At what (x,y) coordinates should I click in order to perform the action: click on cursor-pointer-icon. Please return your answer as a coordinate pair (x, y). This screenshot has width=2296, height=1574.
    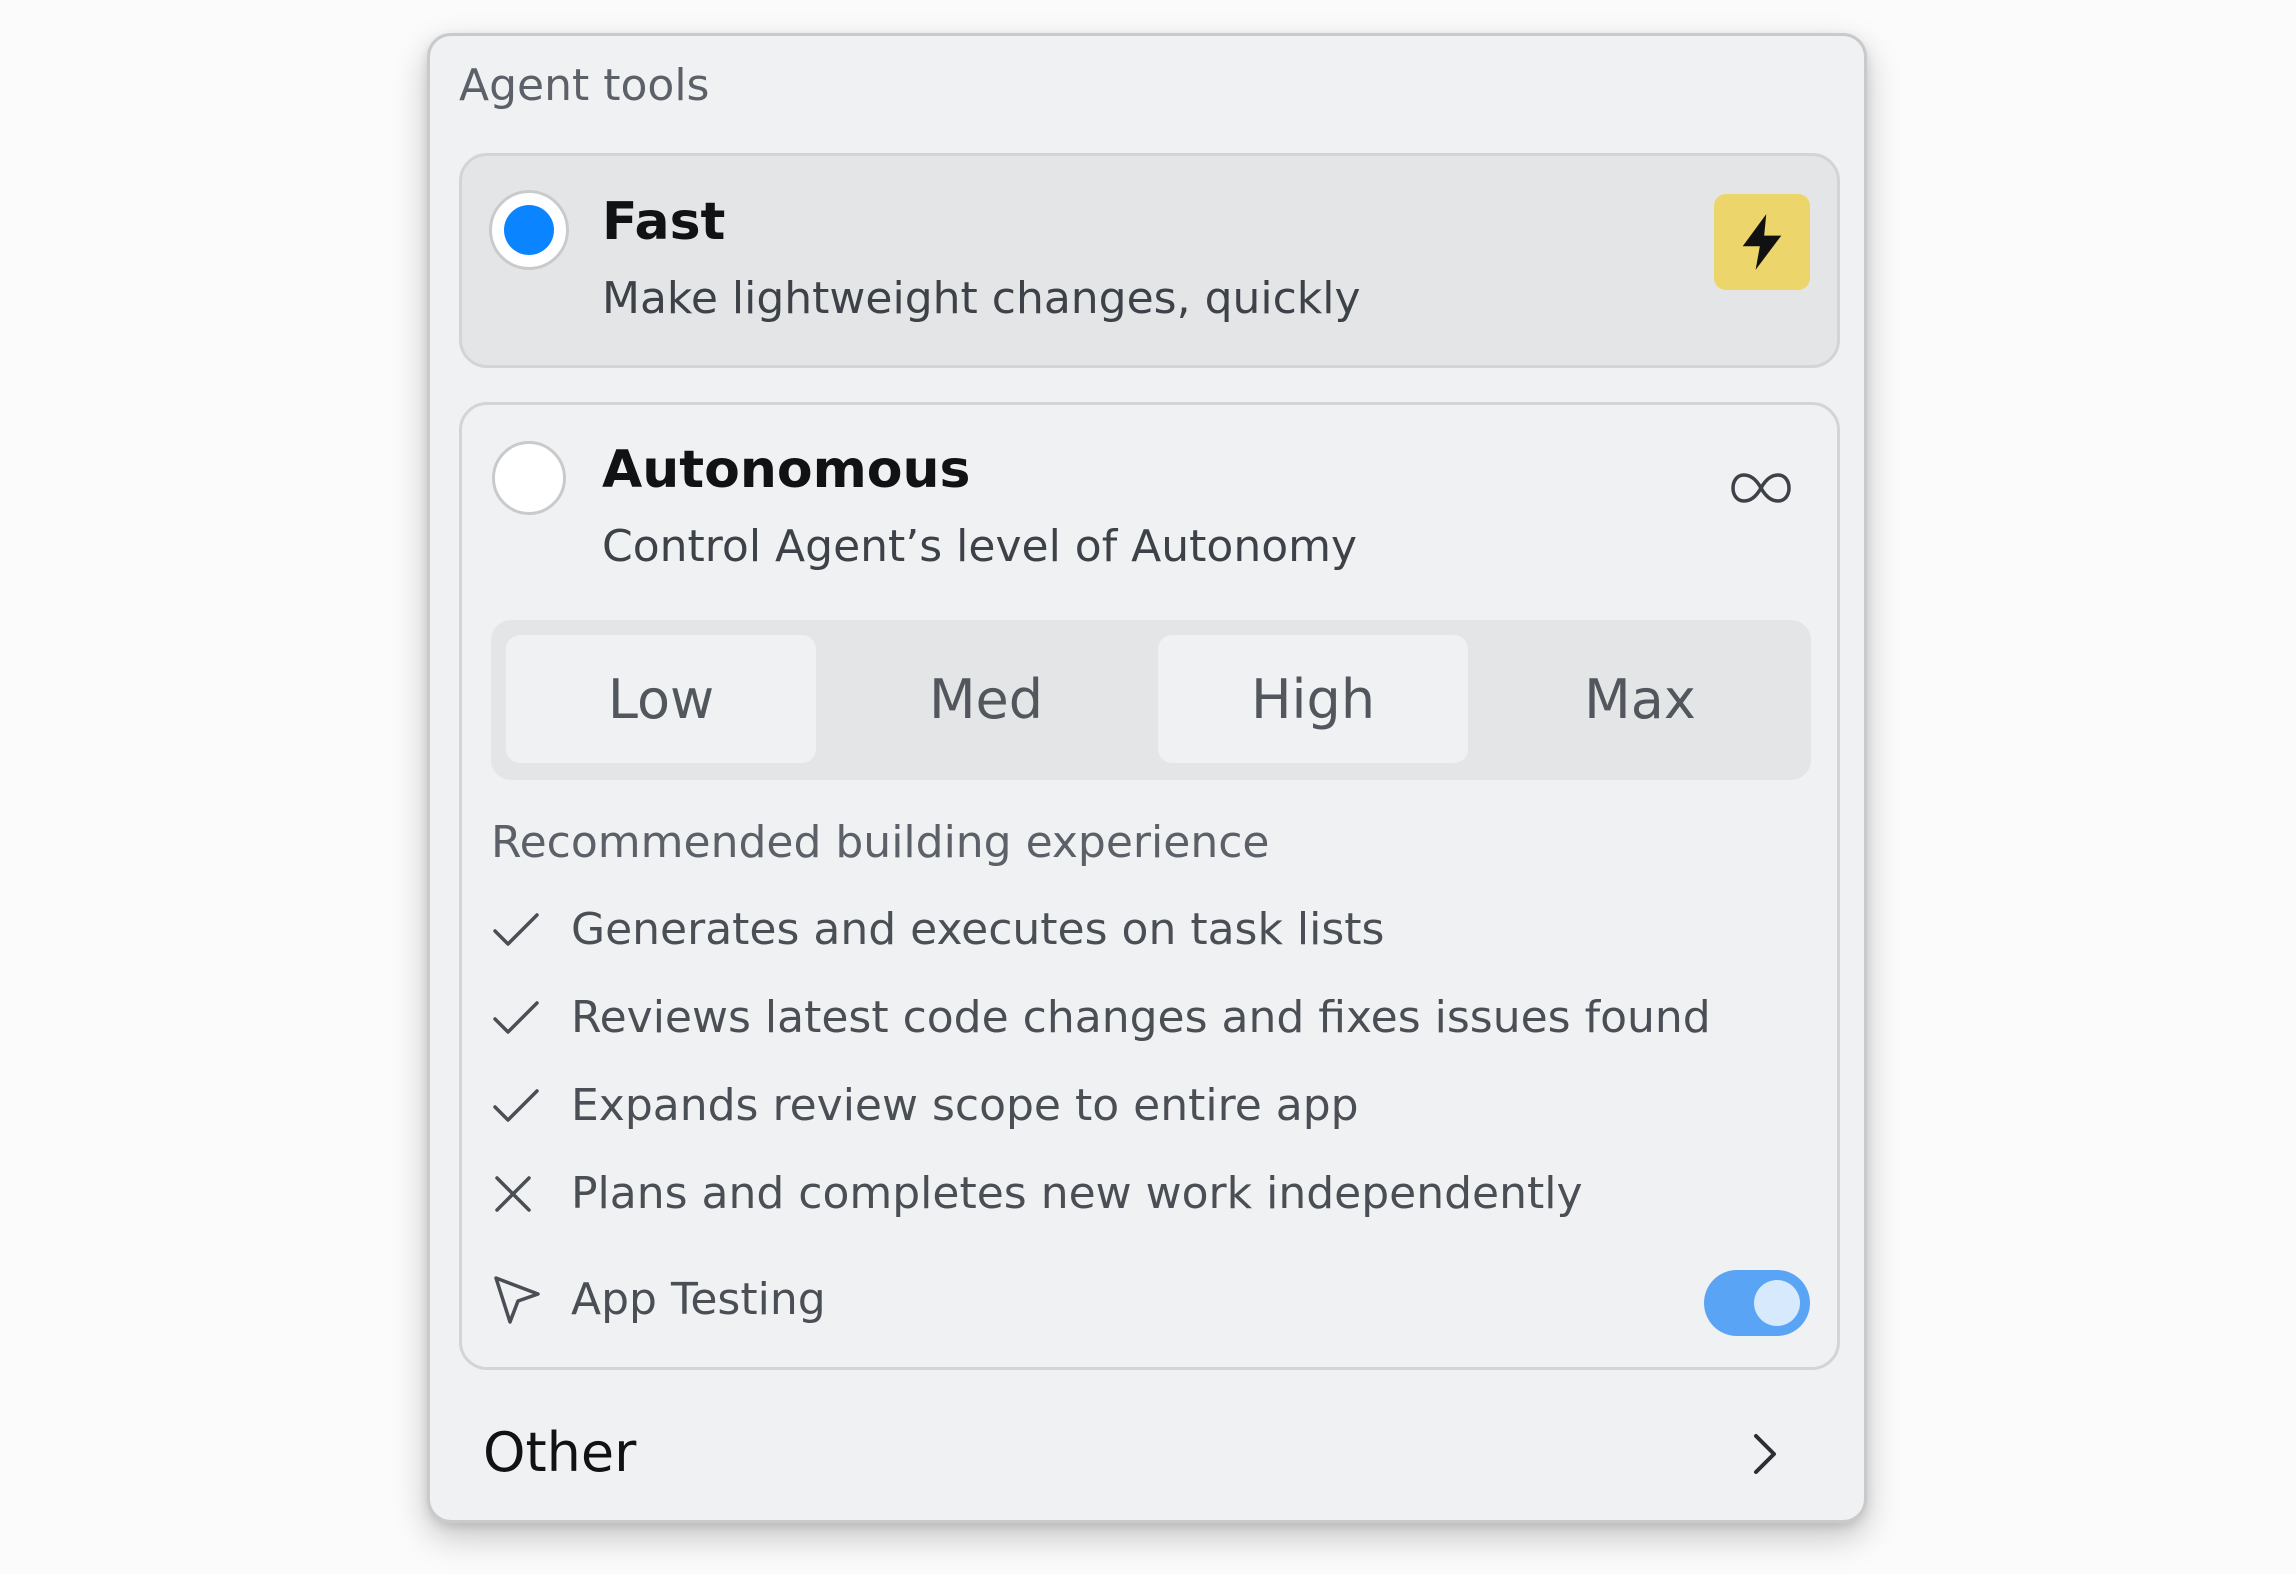
    Looking at the image, I should click on (519, 1300).